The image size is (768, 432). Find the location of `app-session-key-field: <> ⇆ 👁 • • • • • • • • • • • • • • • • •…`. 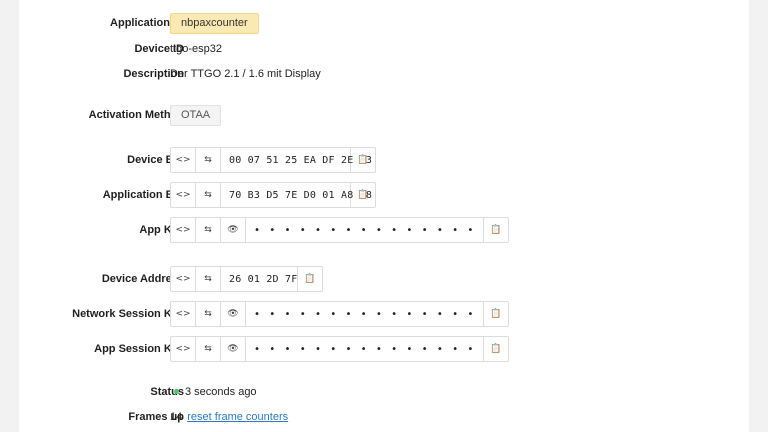

app-session-key-field: <> ⇆ 👁 • • • • • • • • • • • • • • • • •… is located at coordinates (339, 349).